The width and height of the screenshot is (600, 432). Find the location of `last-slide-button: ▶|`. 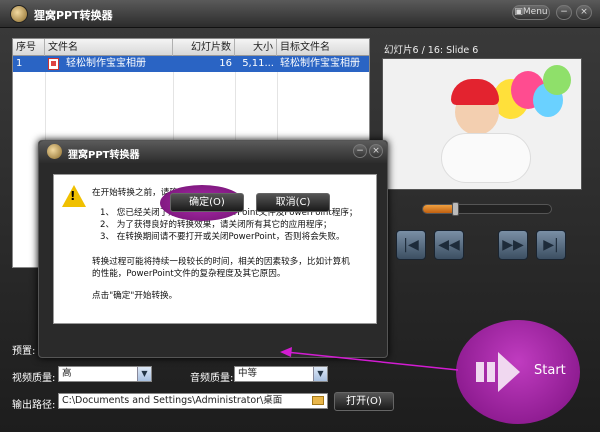

last-slide-button: ▶| is located at coordinates (551, 245).